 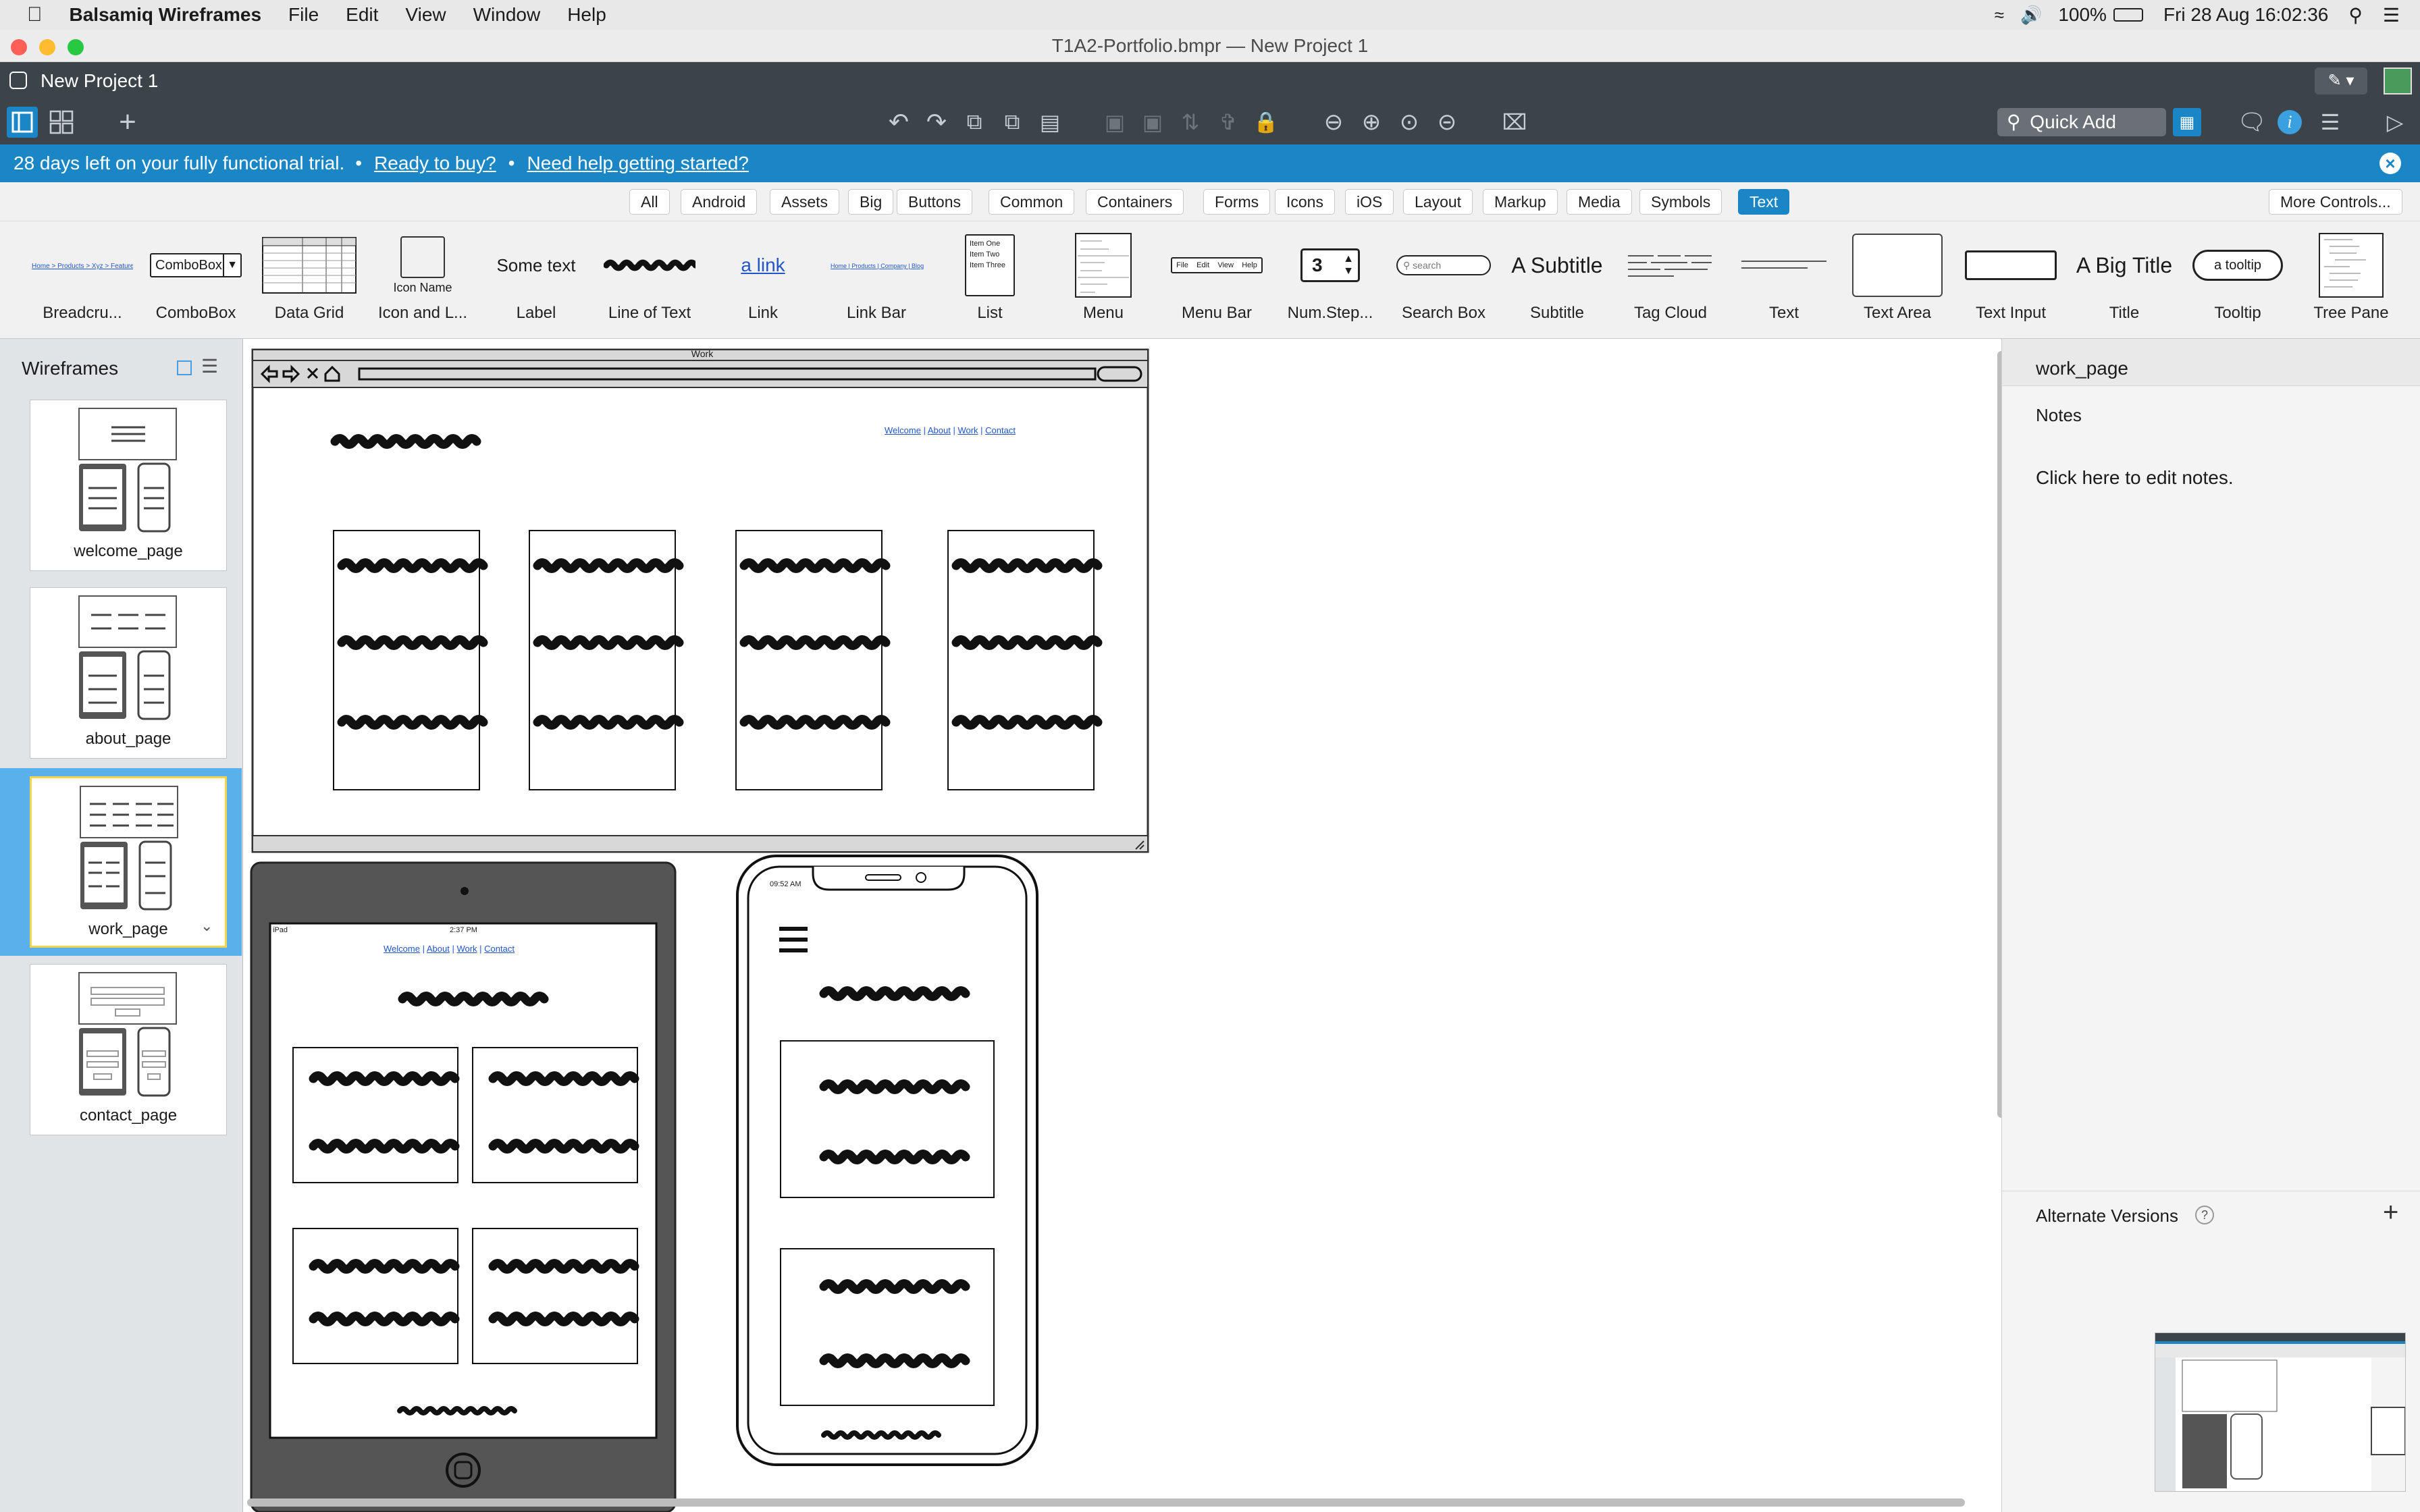 What do you see at coordinates (1369, 202) in the screenshot?
I see `category-ios: iOS` at bounding box center [1369, 202].